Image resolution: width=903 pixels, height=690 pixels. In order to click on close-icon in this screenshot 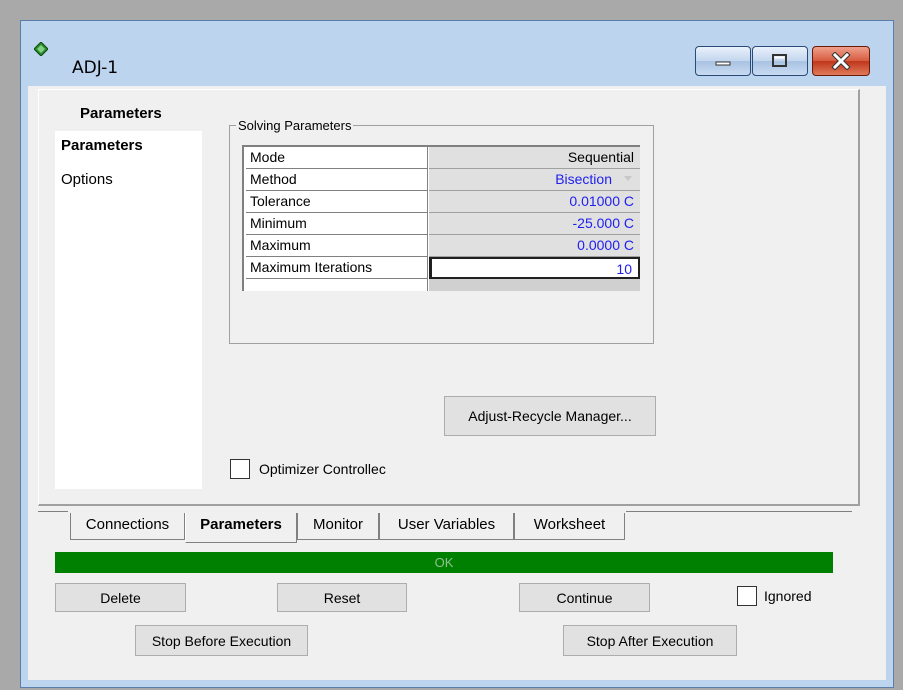, I will do `click(841, 61)`.